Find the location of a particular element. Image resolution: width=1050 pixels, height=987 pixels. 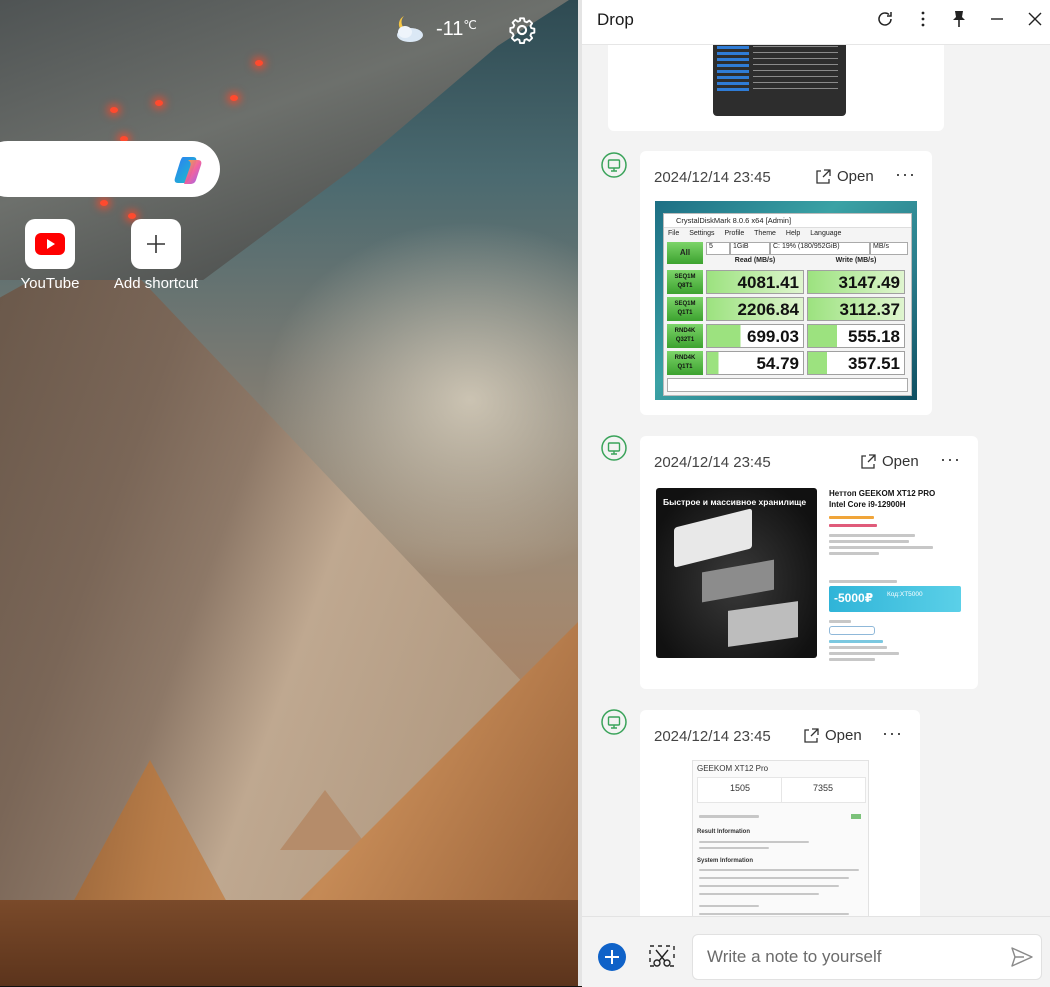

screenshot-button is located at coordinates (662, 957).